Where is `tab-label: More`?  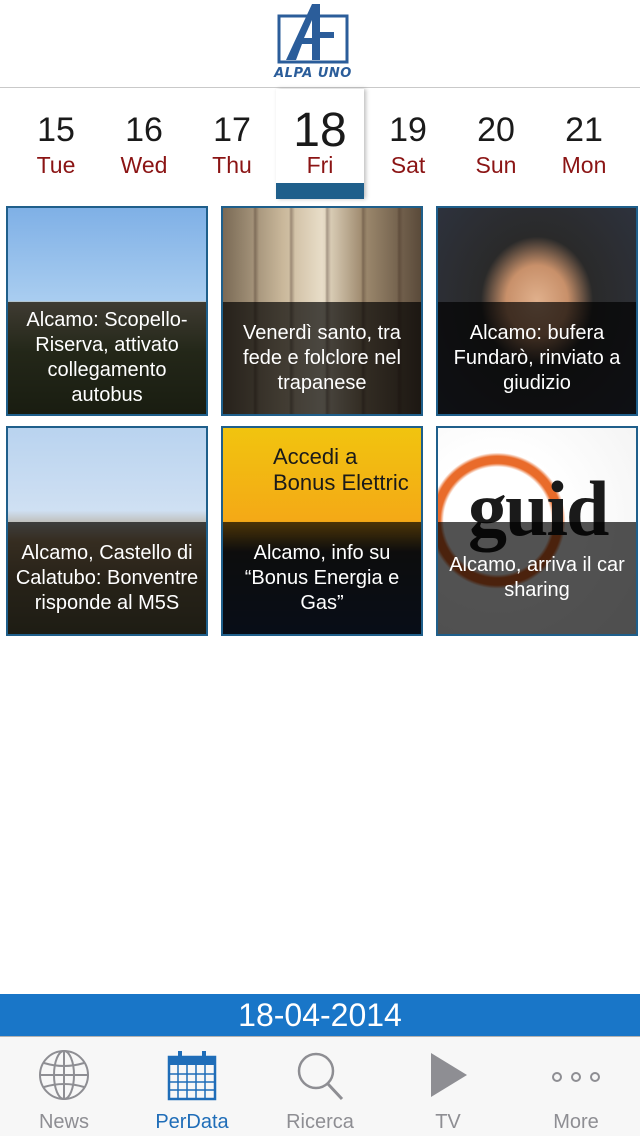 tab-label: More is located at coordinates (576, 1122).